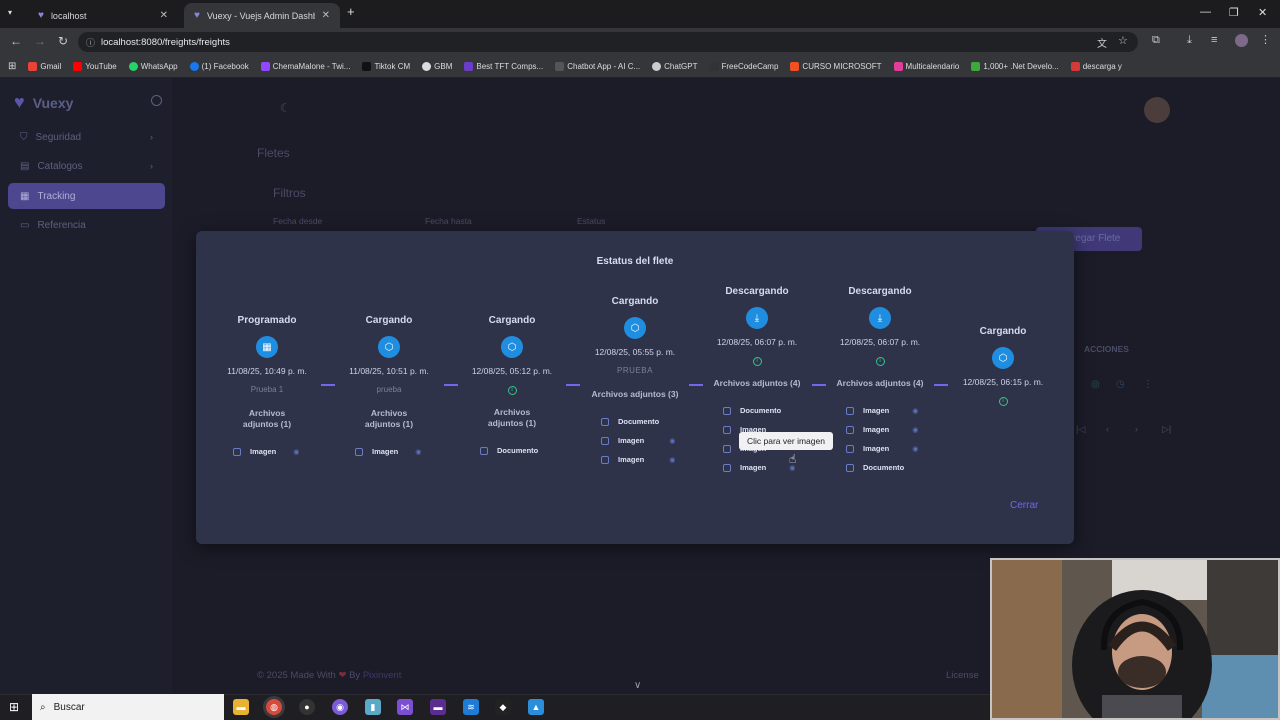 The height and width of the screenshot is (720, 1280). Describe the element at coordinates (274, 707) in the screenshot. I see `chrome-icon: ◍` at that location.